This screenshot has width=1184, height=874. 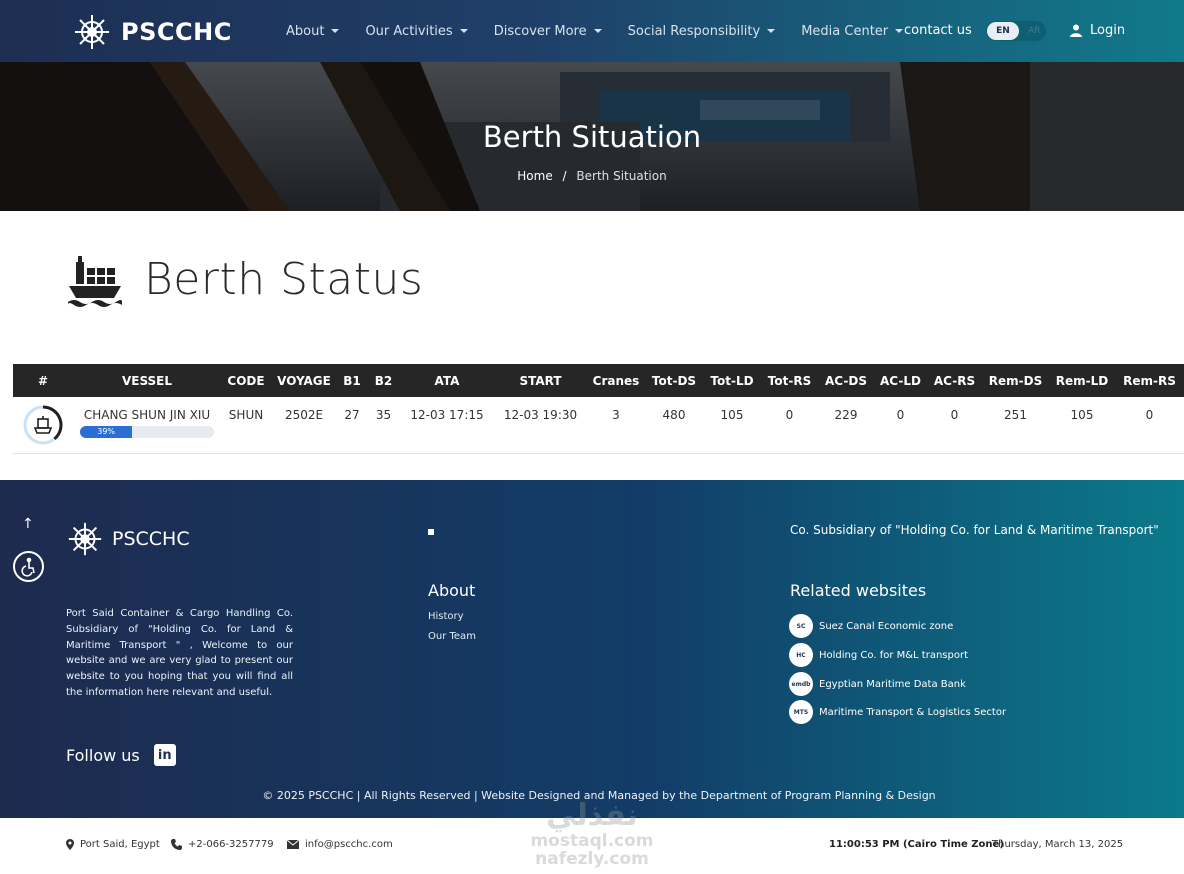 What do you see at coordinates (674, 415) in the screenshot?
I see `tot-ds-cell: 480` at bounding box center [674, 415].